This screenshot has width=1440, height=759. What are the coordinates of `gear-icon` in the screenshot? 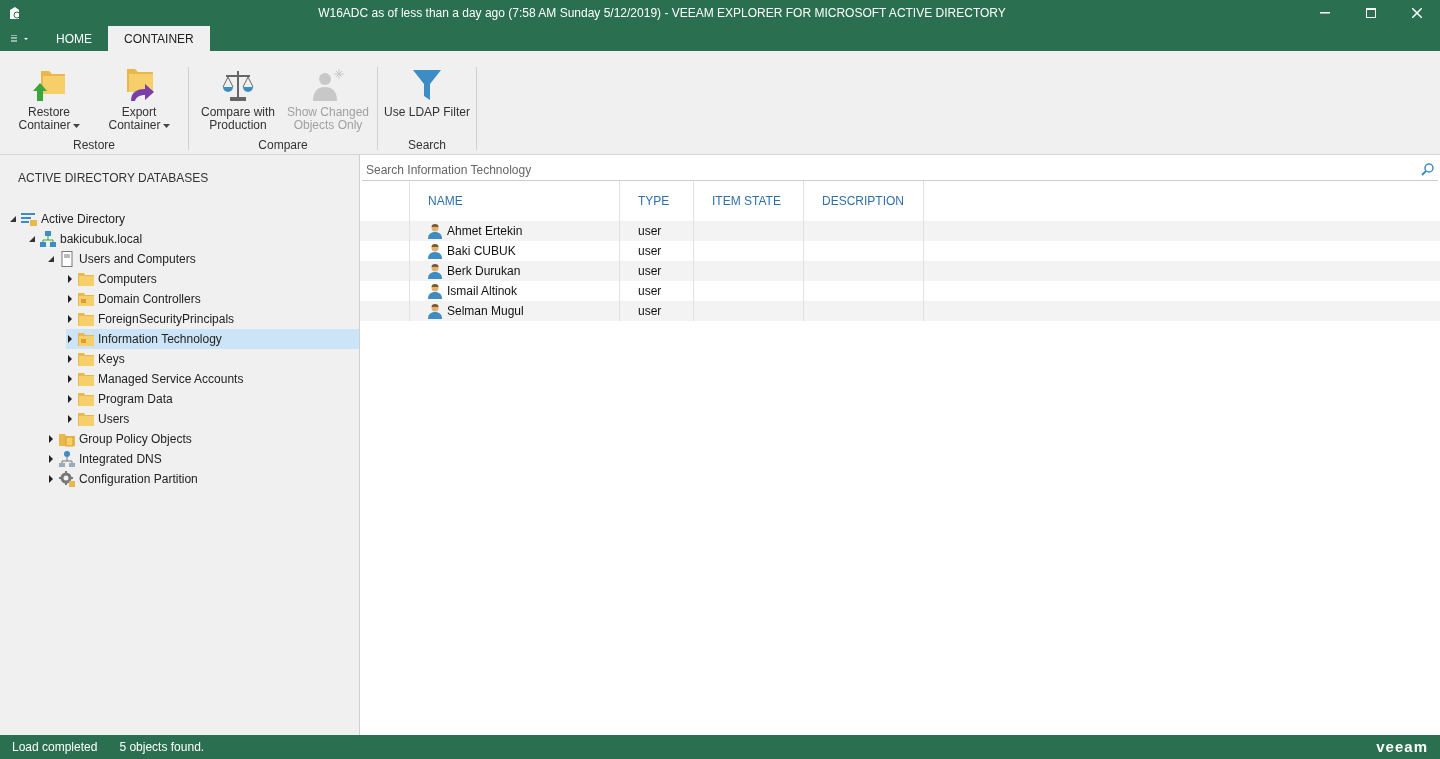 It's located at (67, 479).